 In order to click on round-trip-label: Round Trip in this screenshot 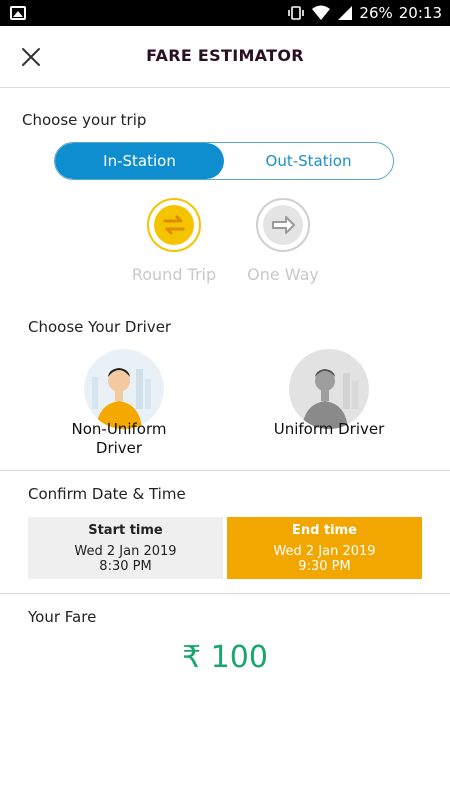, I will do `click(174, 274)`.